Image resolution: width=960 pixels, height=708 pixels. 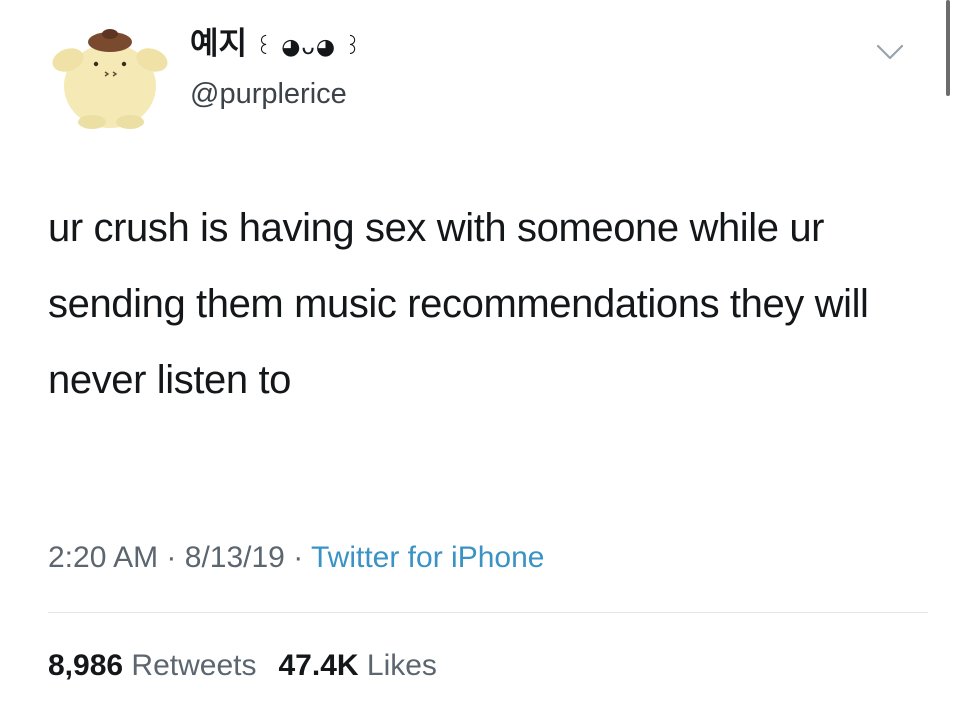 What do you see at coordinates (948, 48) in the screenshot?
I see `scrollbar` at bounding box center [948, 48].